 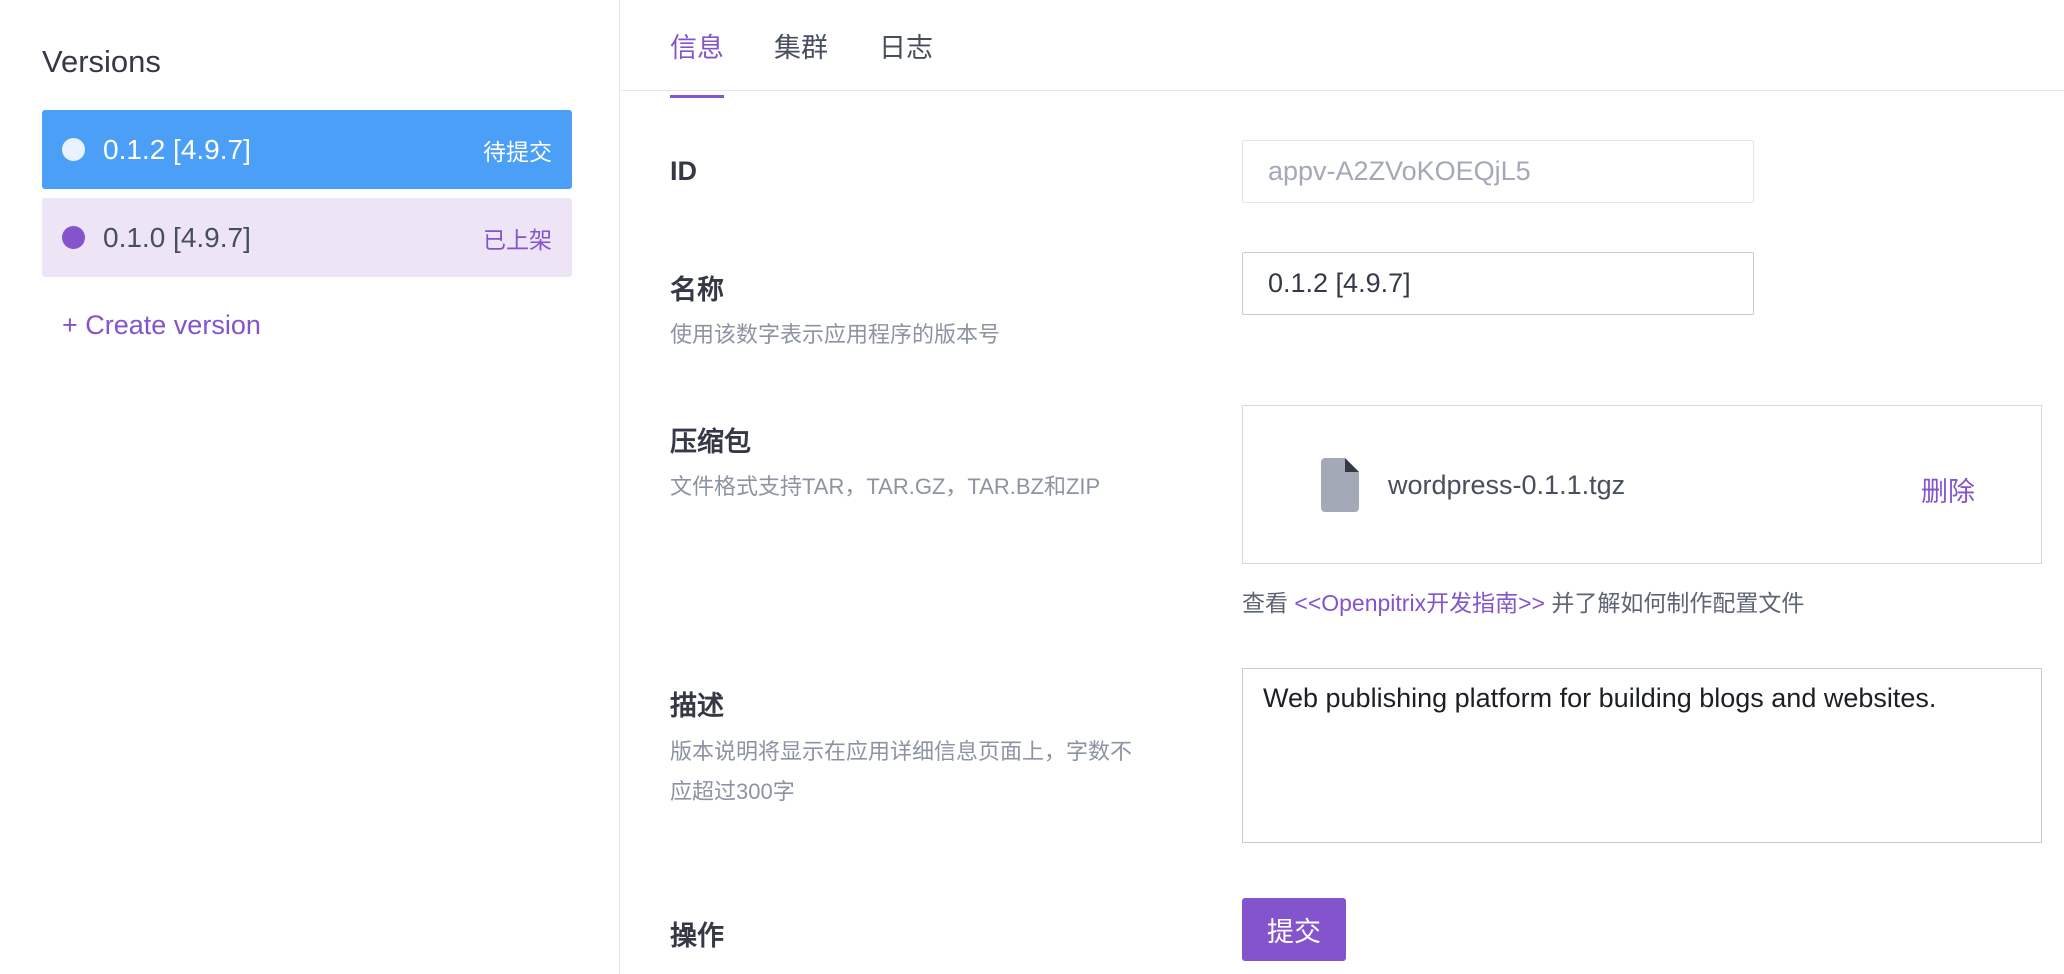 I want to click on description-hint-line2: 应超过300字, so click(x=732, y=791).